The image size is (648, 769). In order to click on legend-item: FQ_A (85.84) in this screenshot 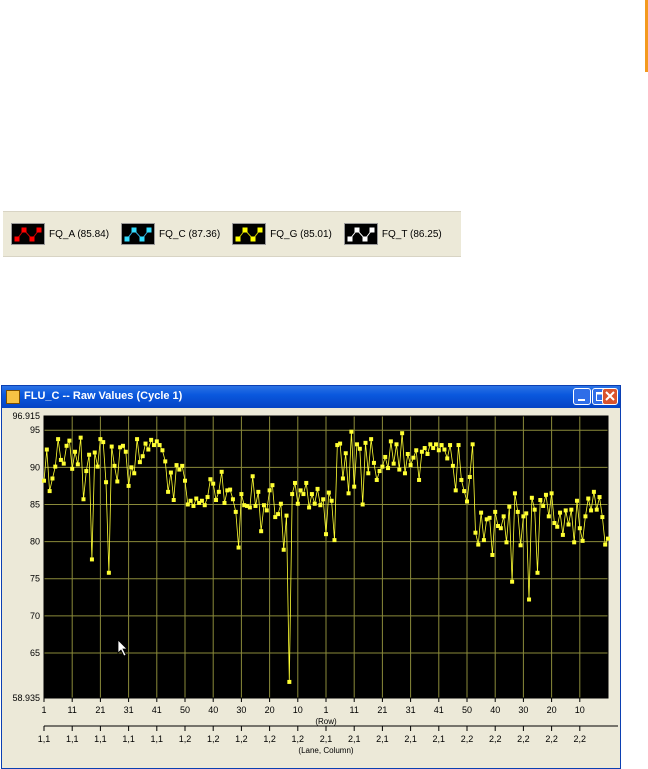, I will do `click(60, 234)`.